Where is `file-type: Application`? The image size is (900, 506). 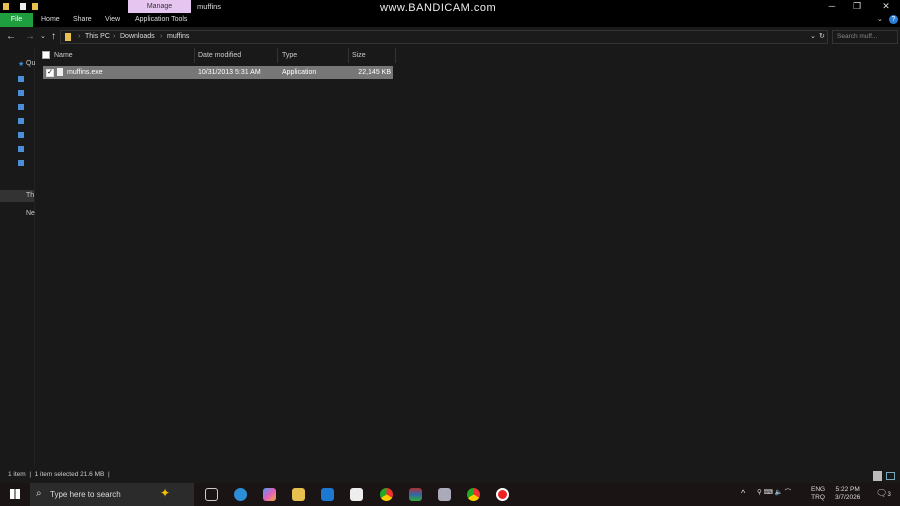
file-type: Application is located at coordinates (299, 72).